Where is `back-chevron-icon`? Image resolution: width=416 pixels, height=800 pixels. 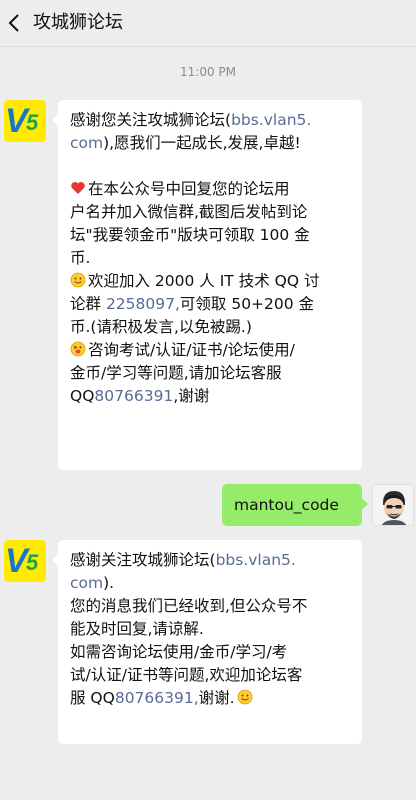 back-chevron-icon is located at coordinates (13, 23).